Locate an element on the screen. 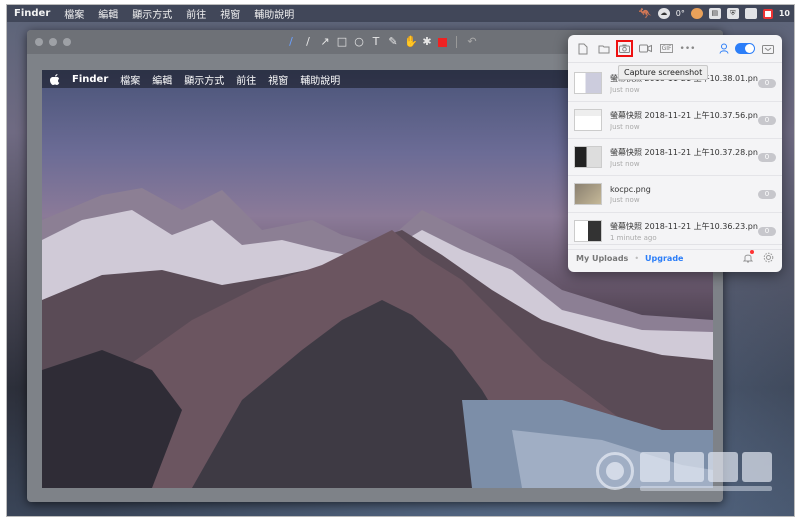 The image size is (800, 521). menu-help: 輔助說明 is located at coordinates (274, 13).